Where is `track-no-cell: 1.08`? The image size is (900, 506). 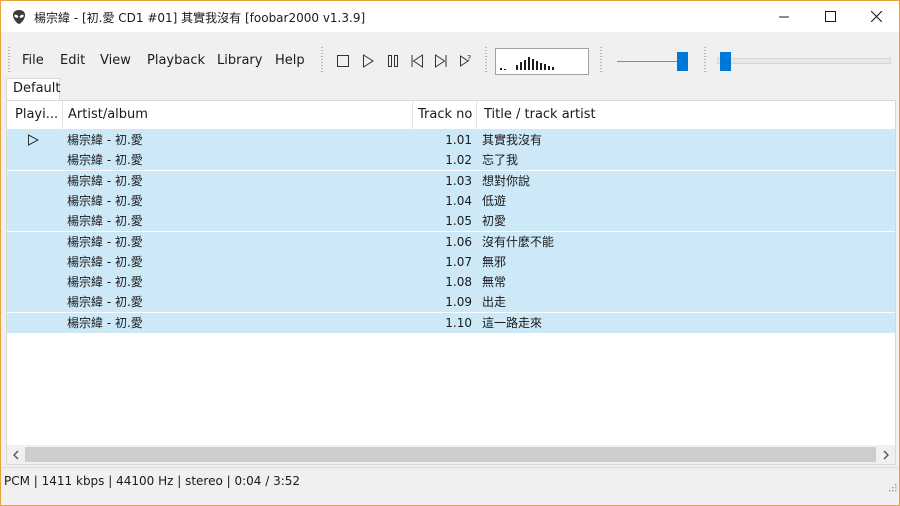
track-no-cell: 1.08 is located at coordinates (458, 282).